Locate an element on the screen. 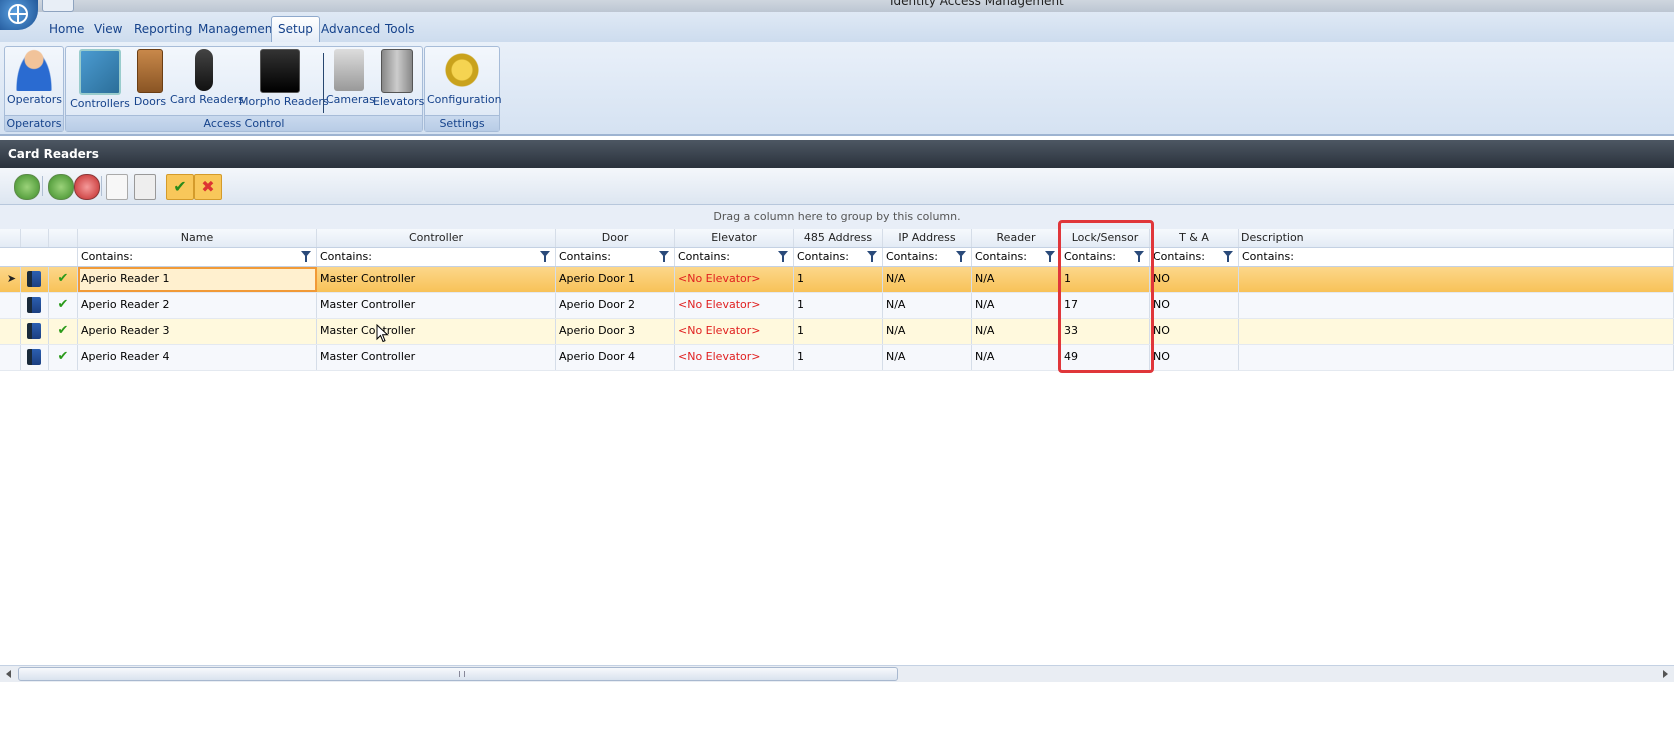  refresh-icon is located at coordinates (27, 187).